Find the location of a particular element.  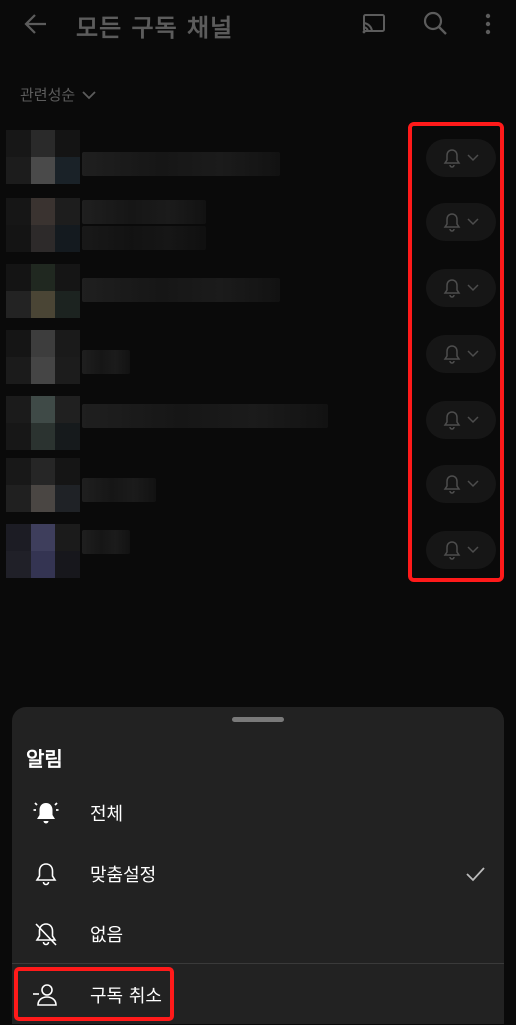

bell-buttons-highlight is located at coordinates (456, 352).